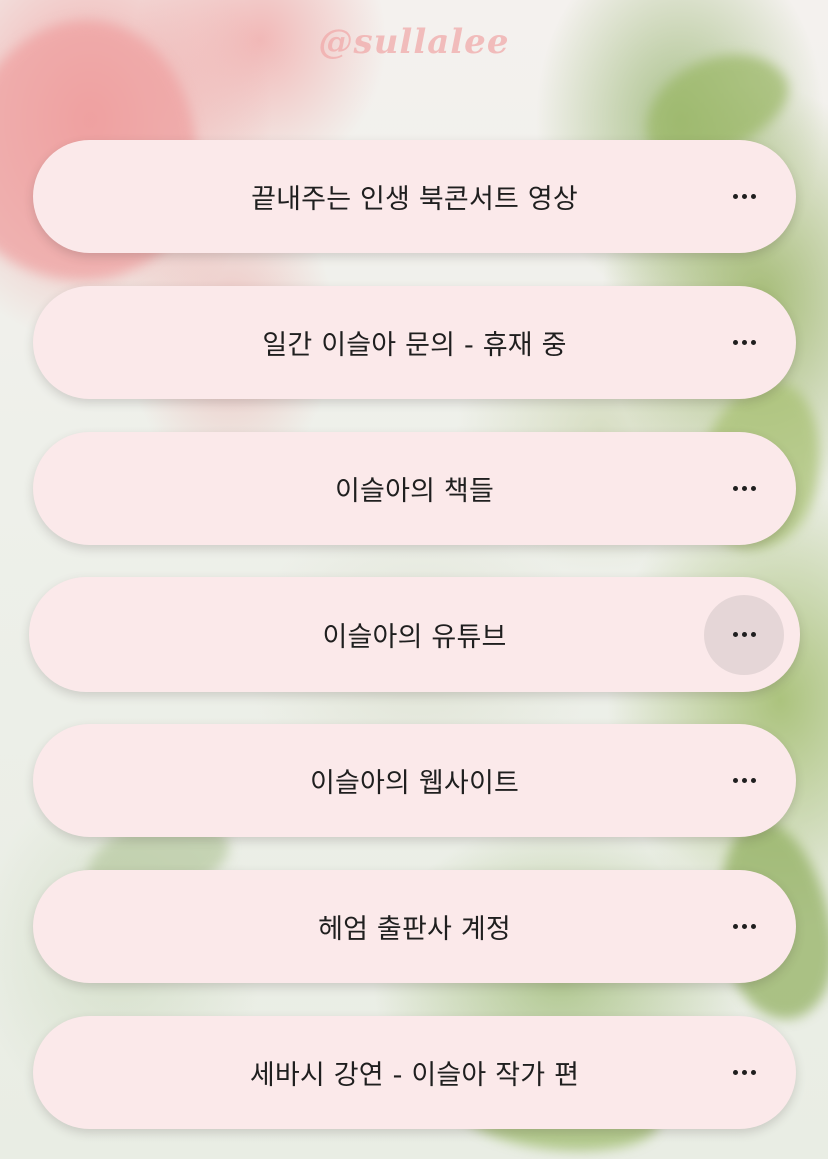 The width and height of the screenshot is (828, 1159). Describe the element at coordinates (414, 1075) in the screenshot. I see `link-label: 세바시 강연 - 이슬아 작가 편` at that location.